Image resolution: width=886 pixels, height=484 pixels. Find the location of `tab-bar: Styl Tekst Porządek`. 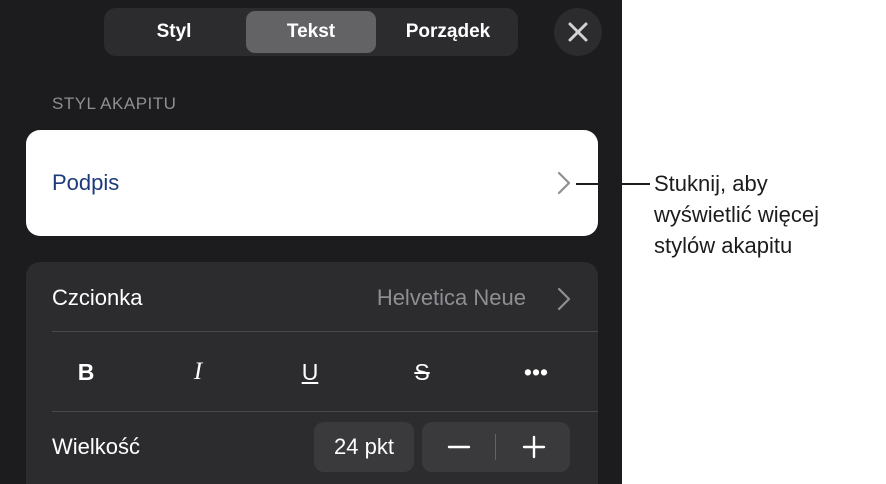

tab-bar: Styl Tekst Porządek is located at coordinates (311, 32).